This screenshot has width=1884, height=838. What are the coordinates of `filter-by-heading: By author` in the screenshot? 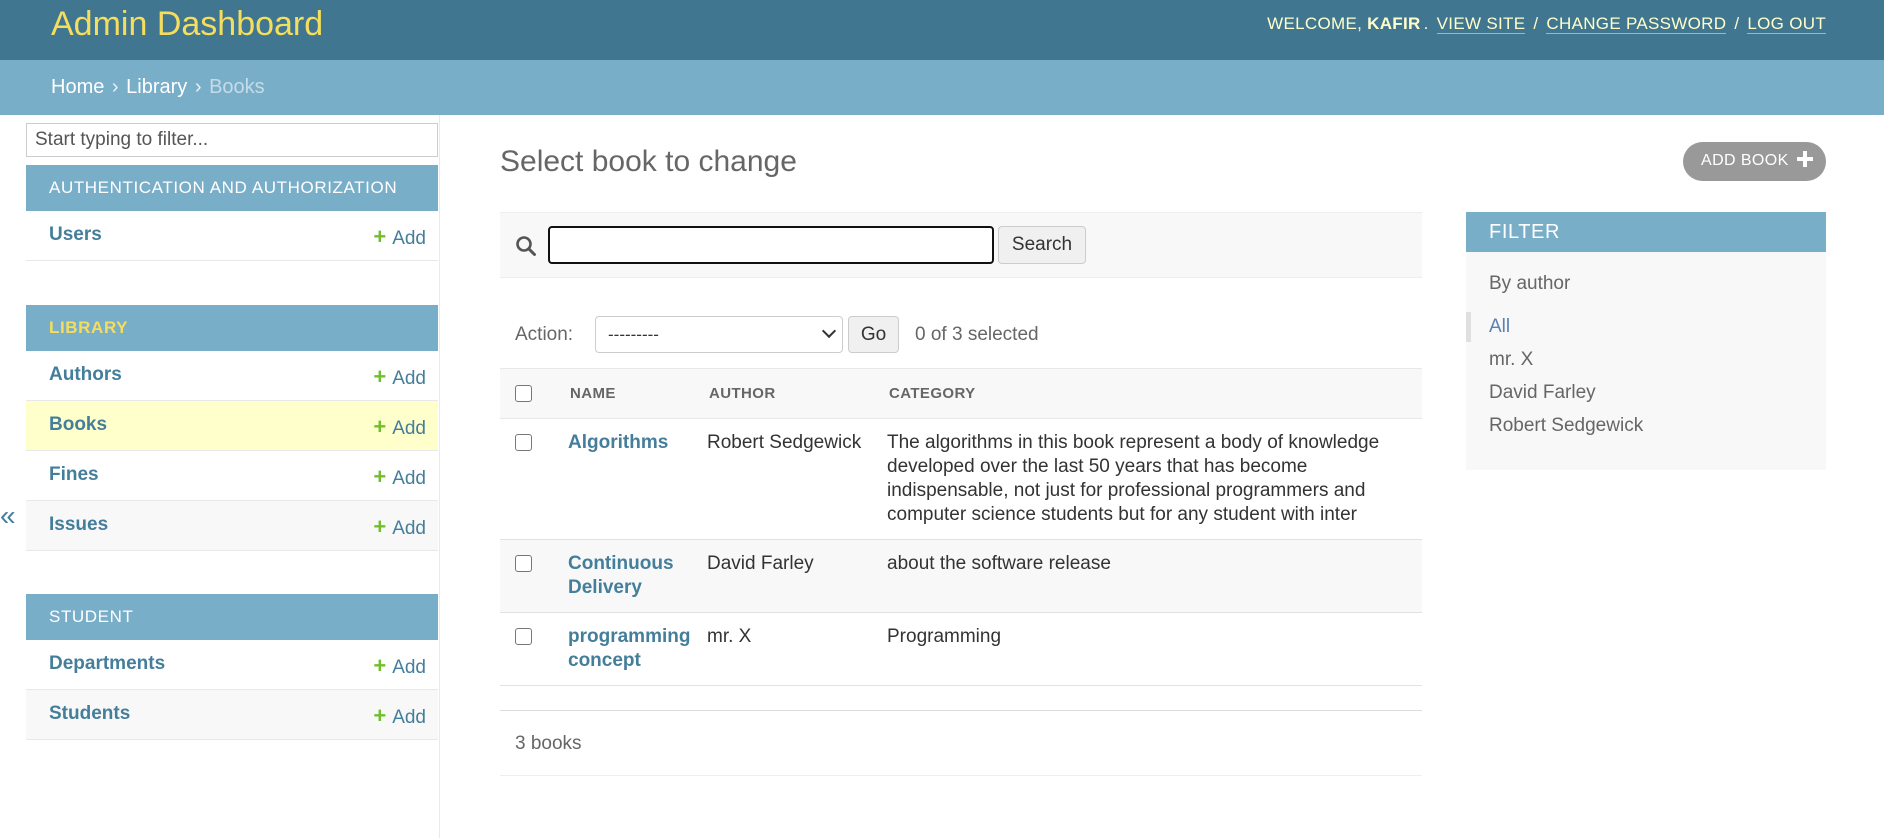 It's located at (1530, 283).